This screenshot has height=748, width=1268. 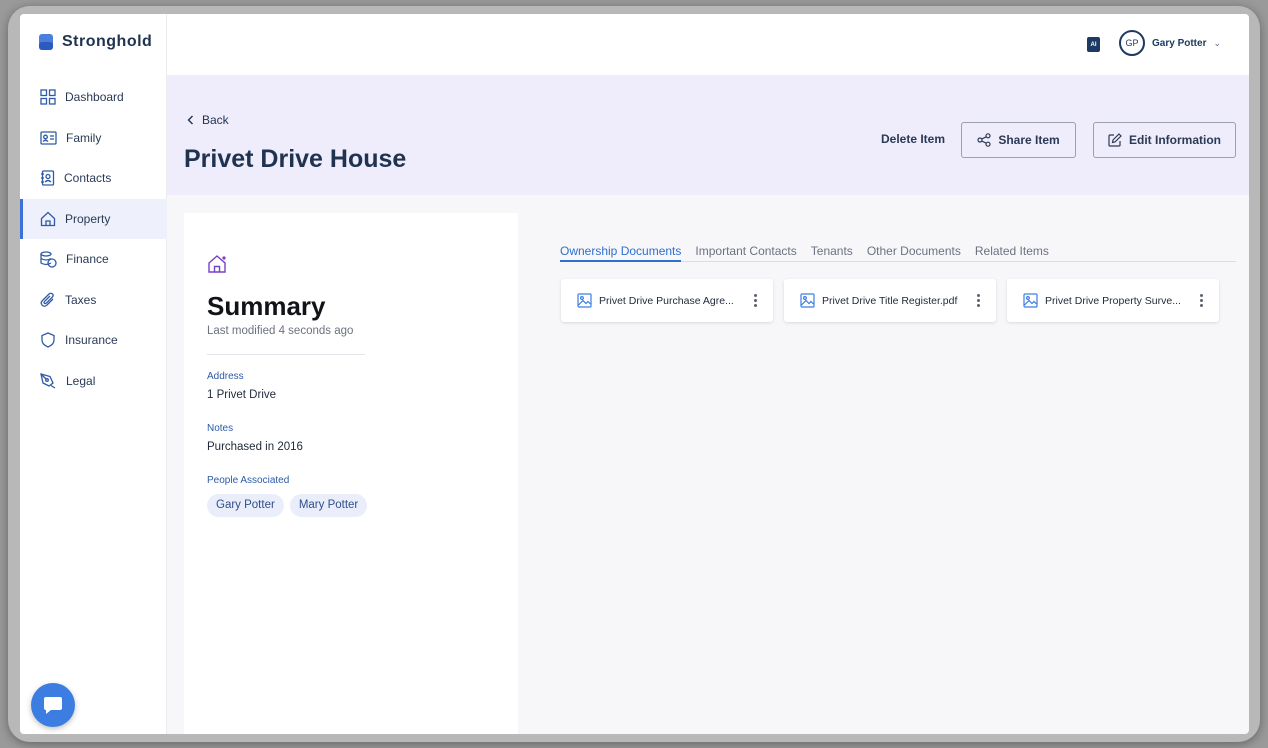 What do you see at coordinates (621, 253) in the screenshot?
I see `tab-ownership-documents: Ownership Documents` at bounding box center [621, 253].